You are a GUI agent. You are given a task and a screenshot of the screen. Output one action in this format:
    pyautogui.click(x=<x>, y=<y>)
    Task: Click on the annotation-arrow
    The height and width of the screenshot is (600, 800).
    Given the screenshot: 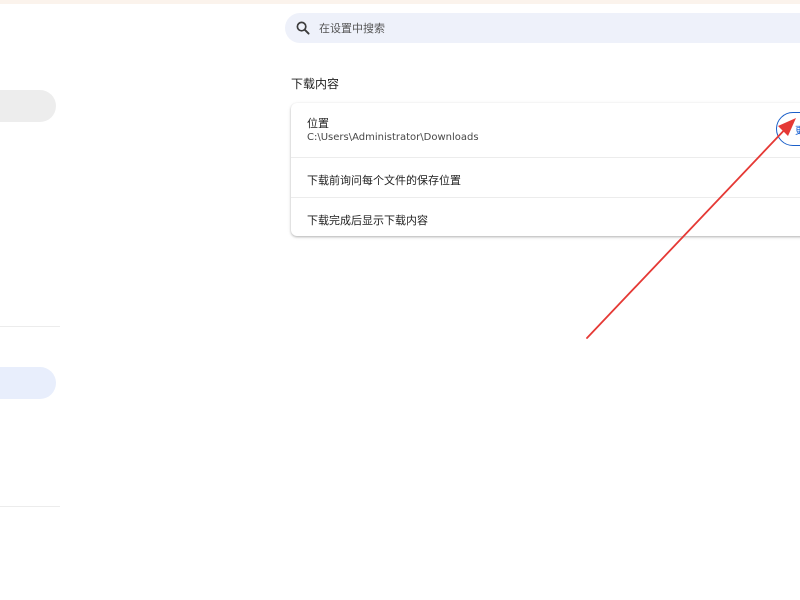 What is the action you would take?
    pyautogui.click(x=691, y=228)
    